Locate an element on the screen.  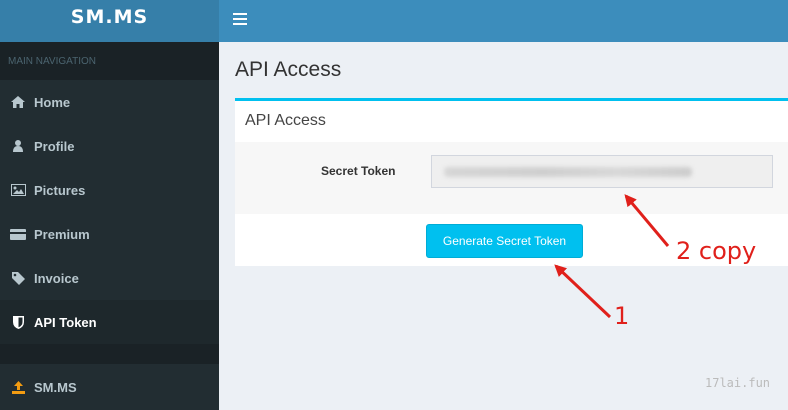
annotation-arrows is located at coordinates (612, 256).